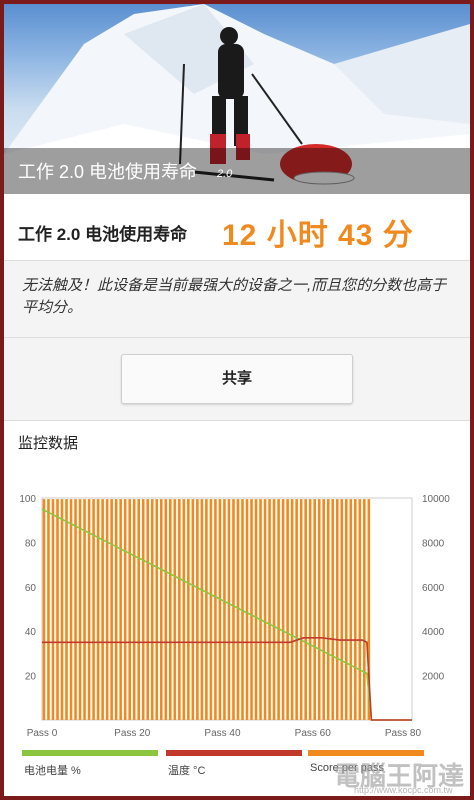 This screenshot has height=800, width=474. Describe the element at coordinates (42, 733) in the screenshot. I see `x-tick-label: Pass 0` at that location.